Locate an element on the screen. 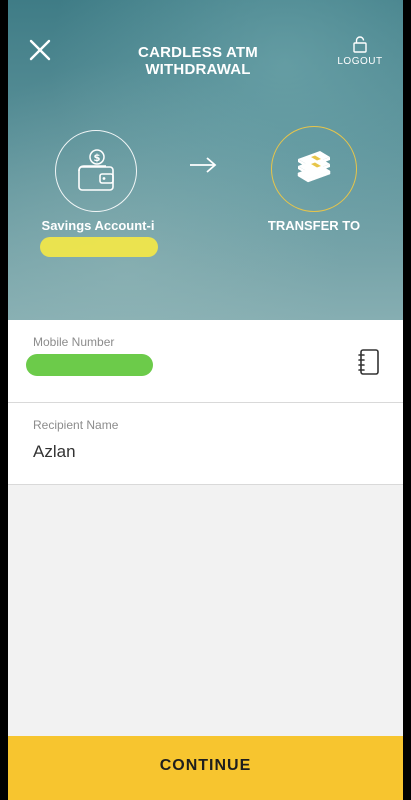 The image size is (411, 800). transfer-to-button is located at coordinates (314, 169).